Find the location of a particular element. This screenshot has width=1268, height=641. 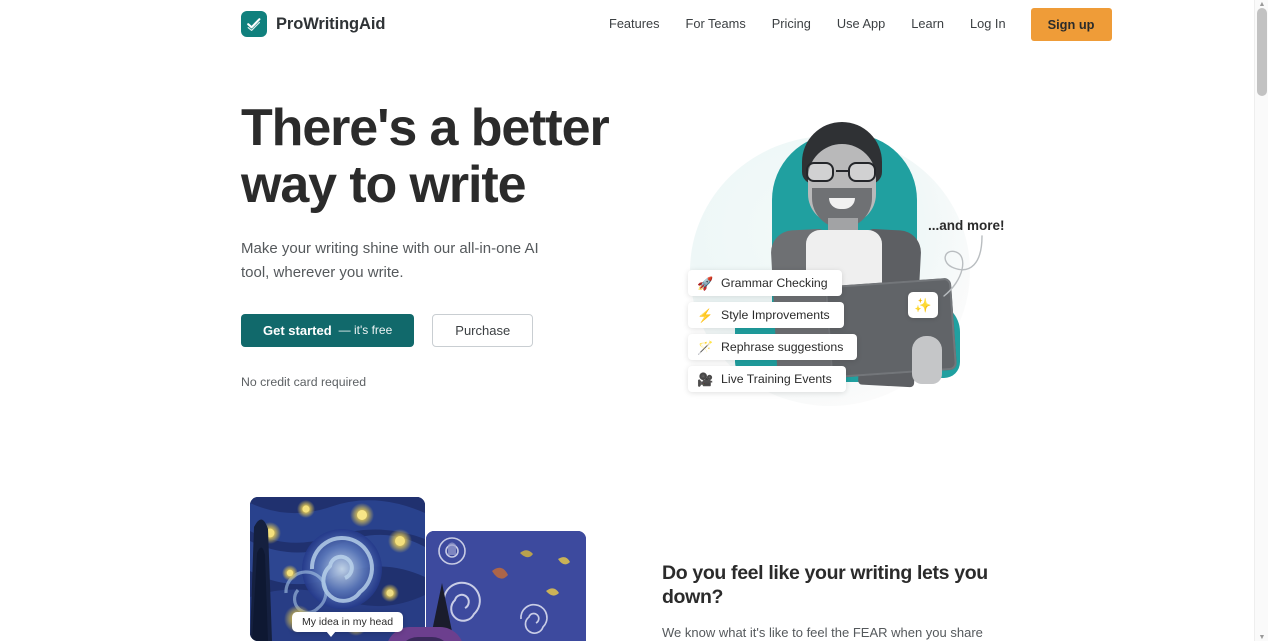

glasses-right-lens is located at coordinates (862, 172).